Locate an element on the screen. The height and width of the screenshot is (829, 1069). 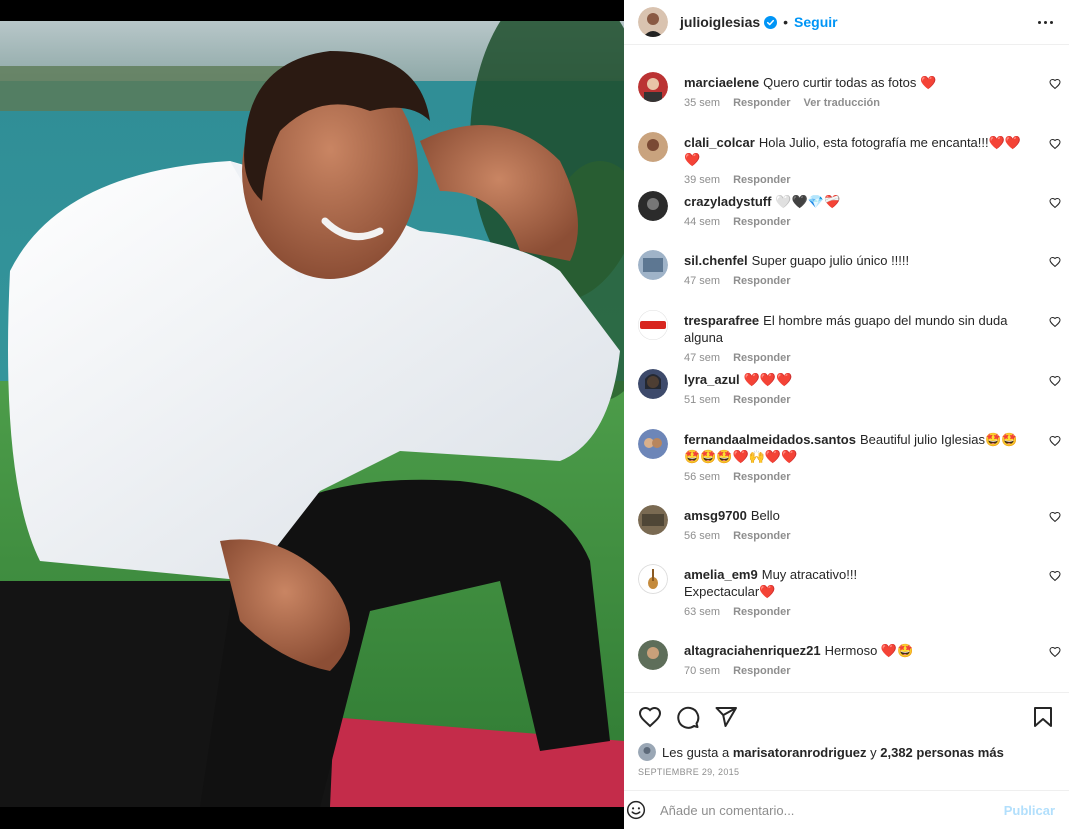
comment-time: 51 sem is located at coordinates (702, 400).